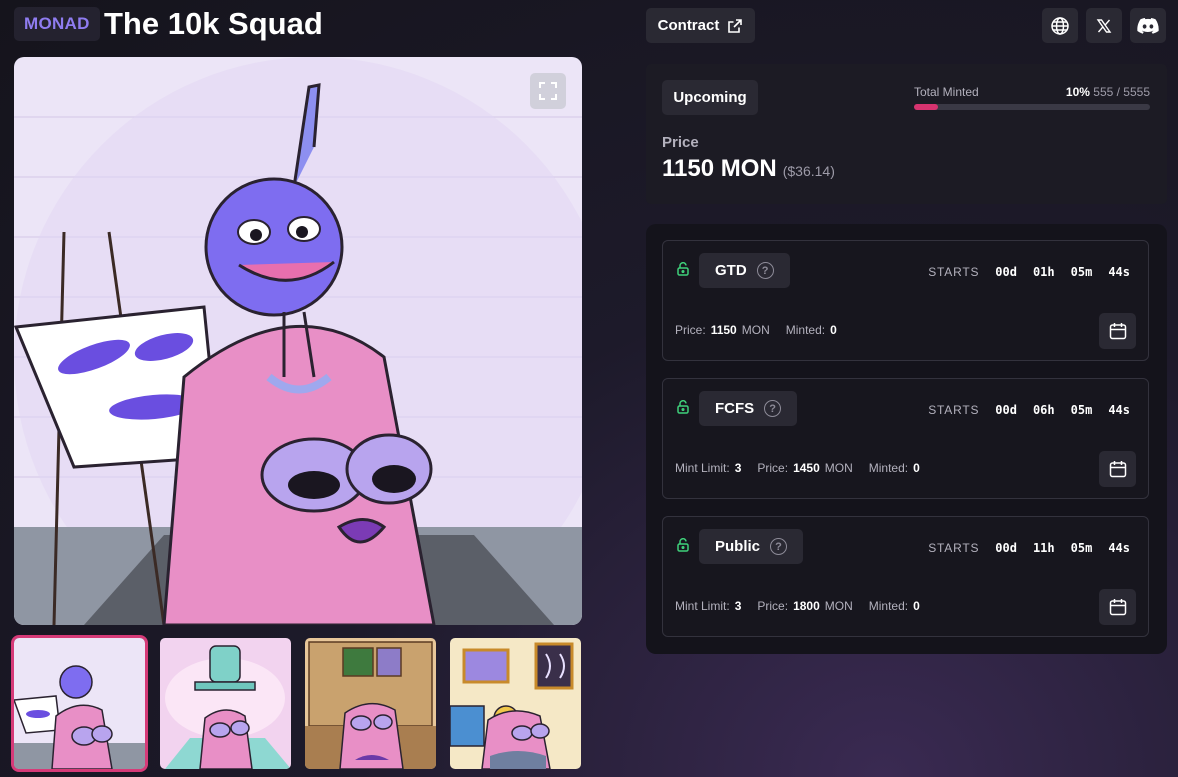  What do you see at coordinates (1121, 92) in the screenshot?
I see `minted-count: 555 / 5555` at bounding box center [1121, 92].